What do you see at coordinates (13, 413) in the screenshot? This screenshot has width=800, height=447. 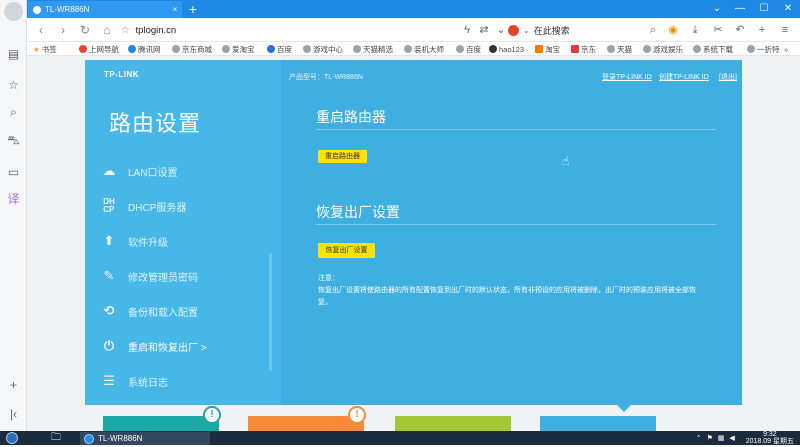 I see `collapse-icon: |‹` at bounding box center [13, 413].